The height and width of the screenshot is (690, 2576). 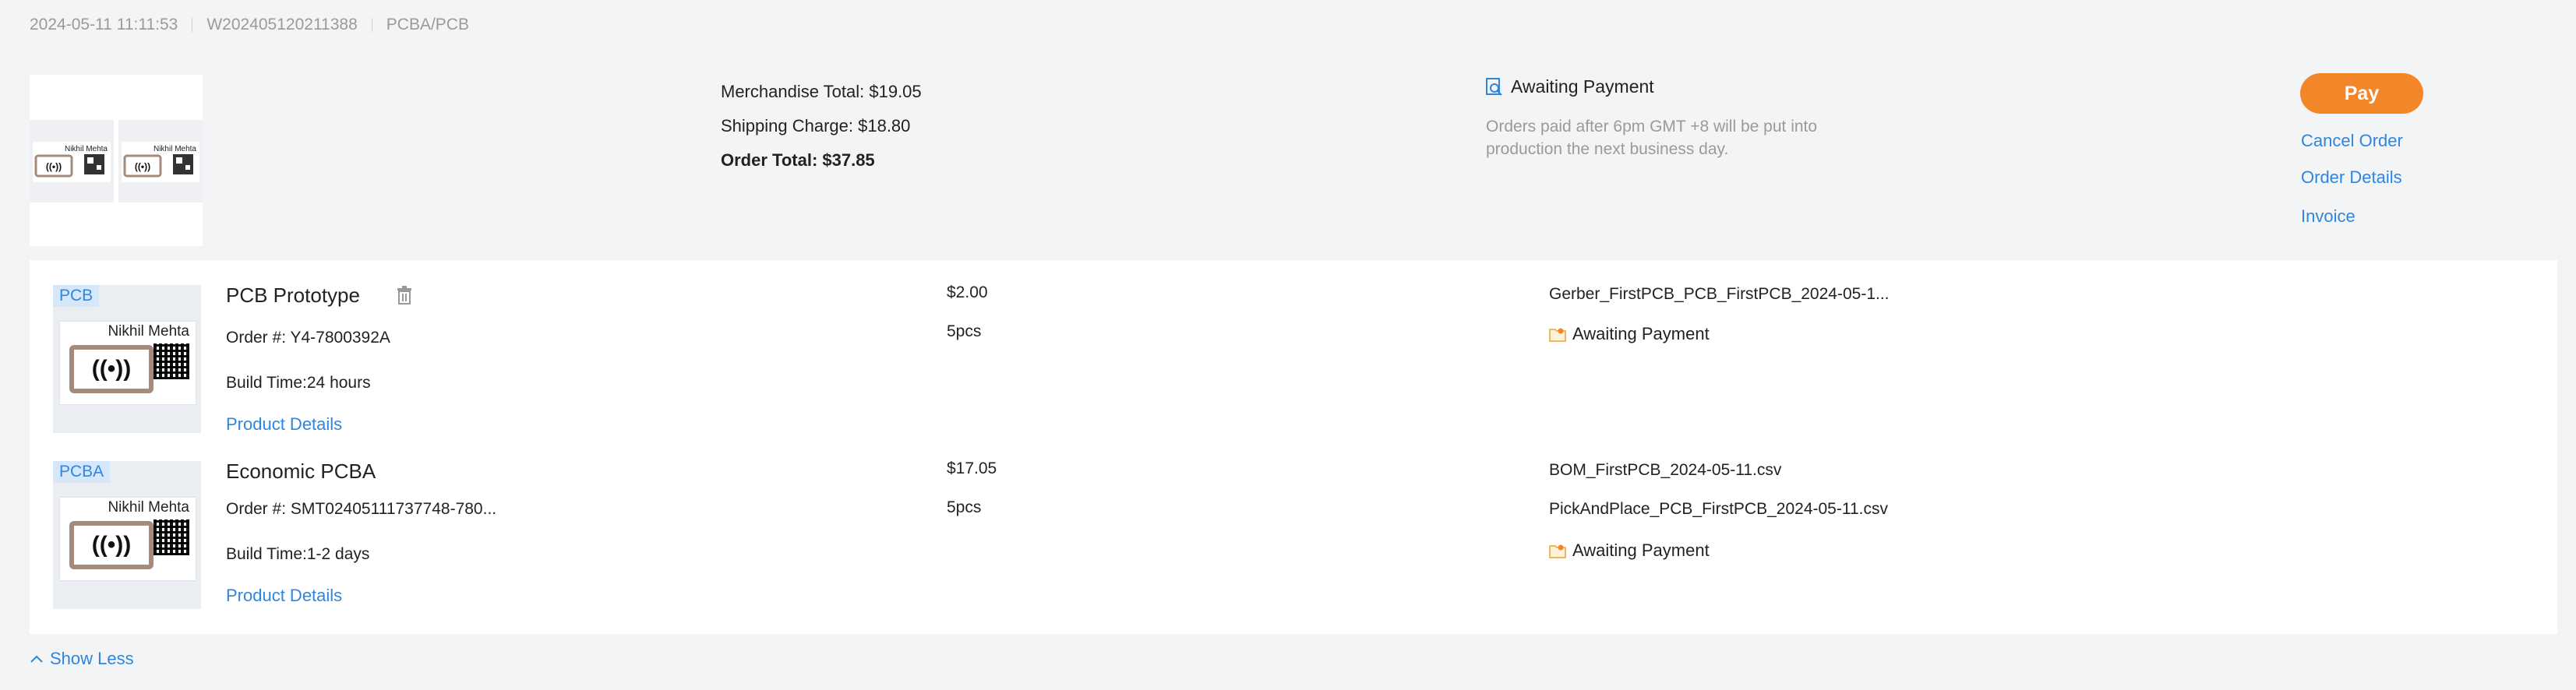 What do you see at coordinates (1494, 86) in the screenshot?
I see `magnifier-document-icon` at bounding box center [1494, 86].